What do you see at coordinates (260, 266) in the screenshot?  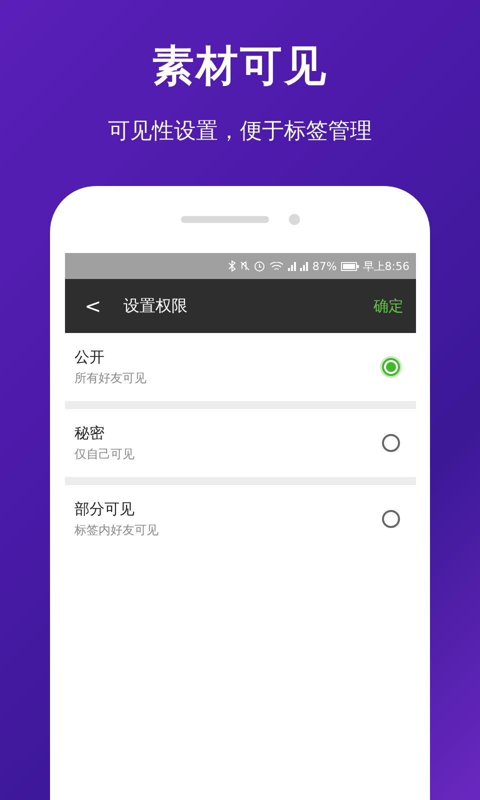 I see `alarm-icon` at bounding box center [260, 266].